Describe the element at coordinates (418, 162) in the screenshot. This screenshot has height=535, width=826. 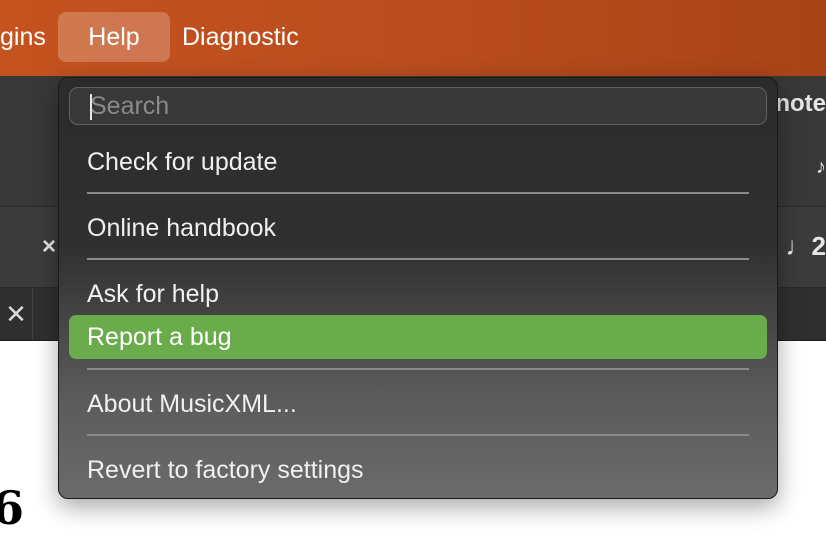
I see `menu-item-check-for-update: Check for update` at that location.